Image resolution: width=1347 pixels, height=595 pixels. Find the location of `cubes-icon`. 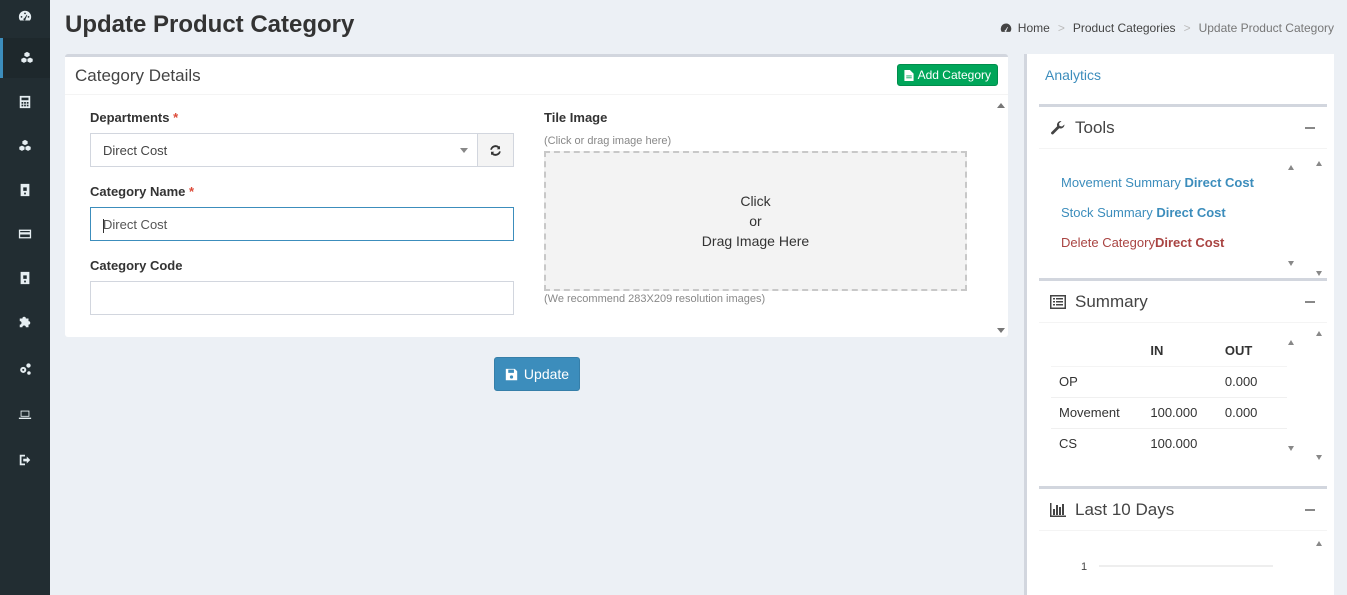

cubes-icon is located at coordinates (25, 145).